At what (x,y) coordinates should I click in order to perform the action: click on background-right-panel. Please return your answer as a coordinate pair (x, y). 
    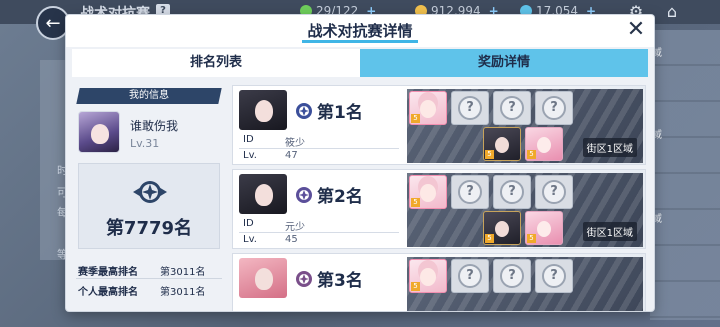
    Looking at the image, I should click on (685, 175).